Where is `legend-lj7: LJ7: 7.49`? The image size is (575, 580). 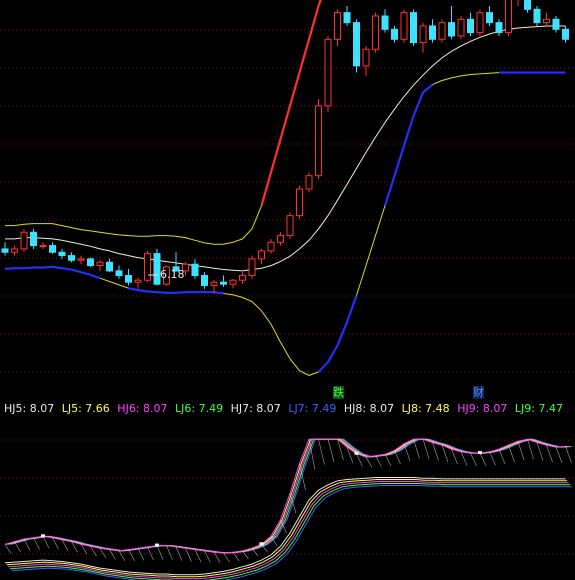 legend-lj7: LJ7: 7.49 is located at coordinates (312, 408).